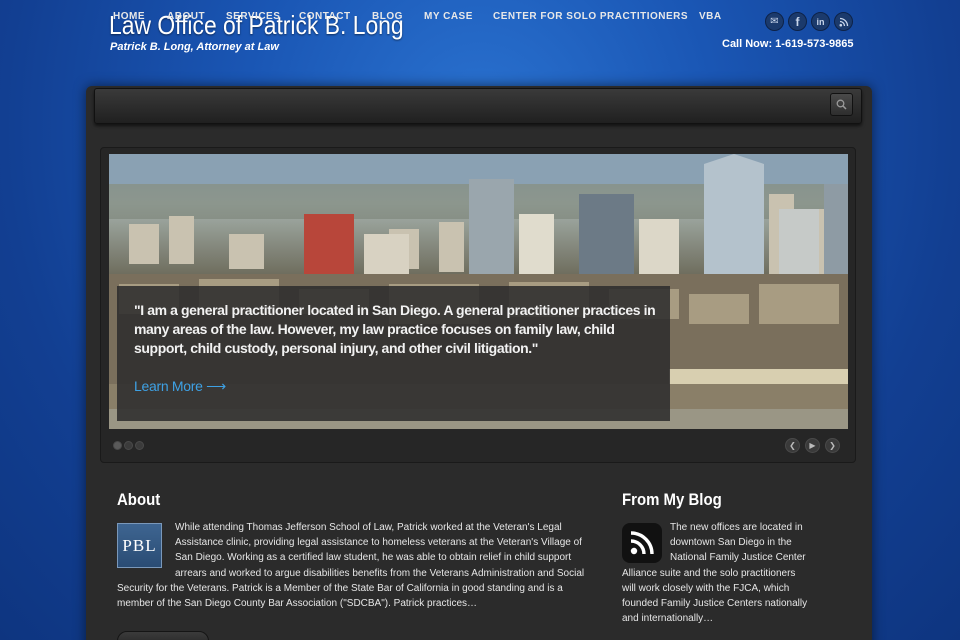 This screenshot has height=640, width=960. What do you see at coordinates (129, 16) in the screenshot?
I see `nav-home: HOME` at bounding box center [129, 16].